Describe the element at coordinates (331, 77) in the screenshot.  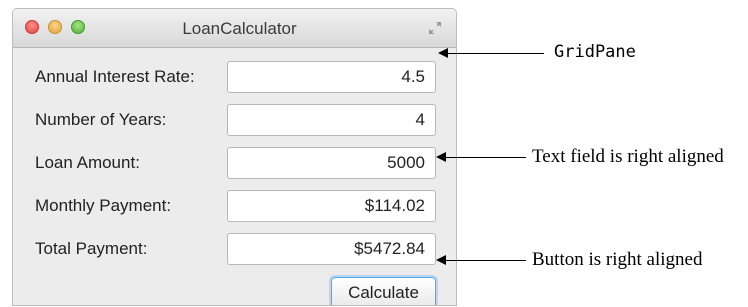
I see `annual-interest-rate-field: 4.5` at that location.